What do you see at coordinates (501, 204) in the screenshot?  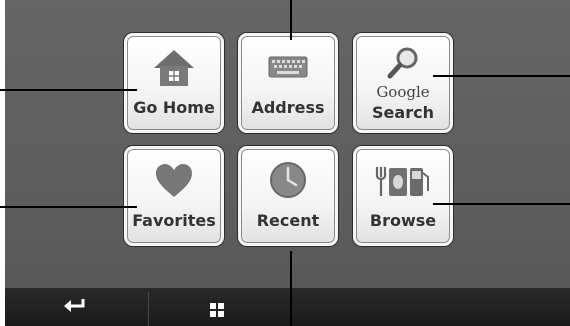 I see `callout-line-browse` at bounding box center [501, 204].